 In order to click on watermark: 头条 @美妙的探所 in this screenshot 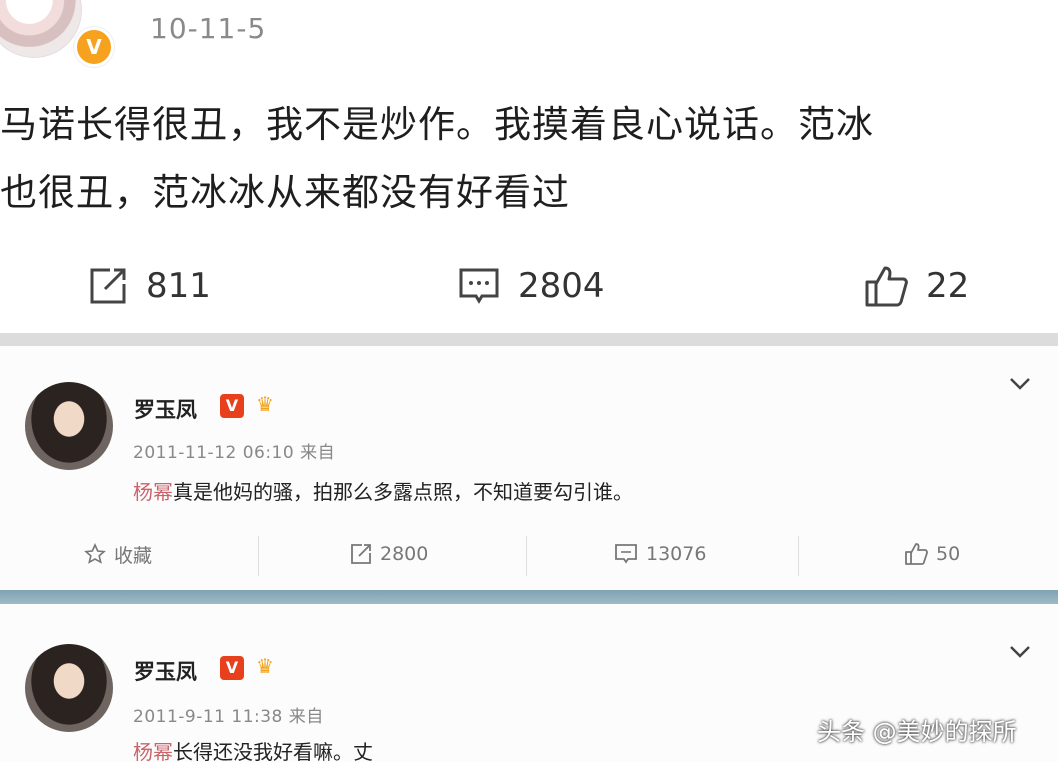, I will do `click(917, 732)`.